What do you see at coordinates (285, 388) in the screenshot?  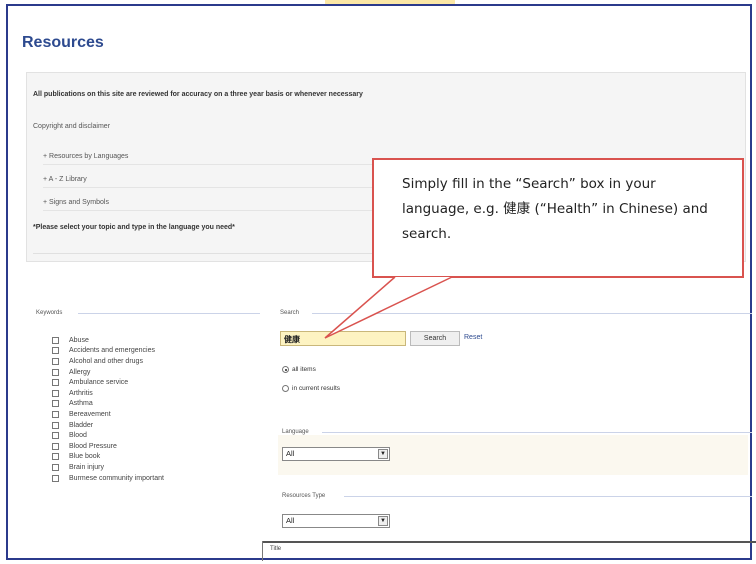 I see `radio-unselected` at bounding box center [285, 388].